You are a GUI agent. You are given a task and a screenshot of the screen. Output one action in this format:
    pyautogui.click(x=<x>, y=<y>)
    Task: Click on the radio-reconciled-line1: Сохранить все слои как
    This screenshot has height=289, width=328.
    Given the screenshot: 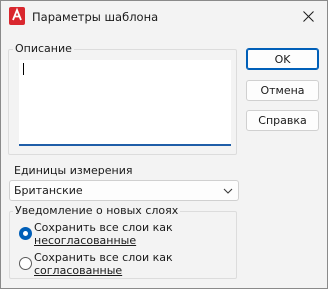 What is the action you would take?
    pyautogui.click(x=103, y=257)
    